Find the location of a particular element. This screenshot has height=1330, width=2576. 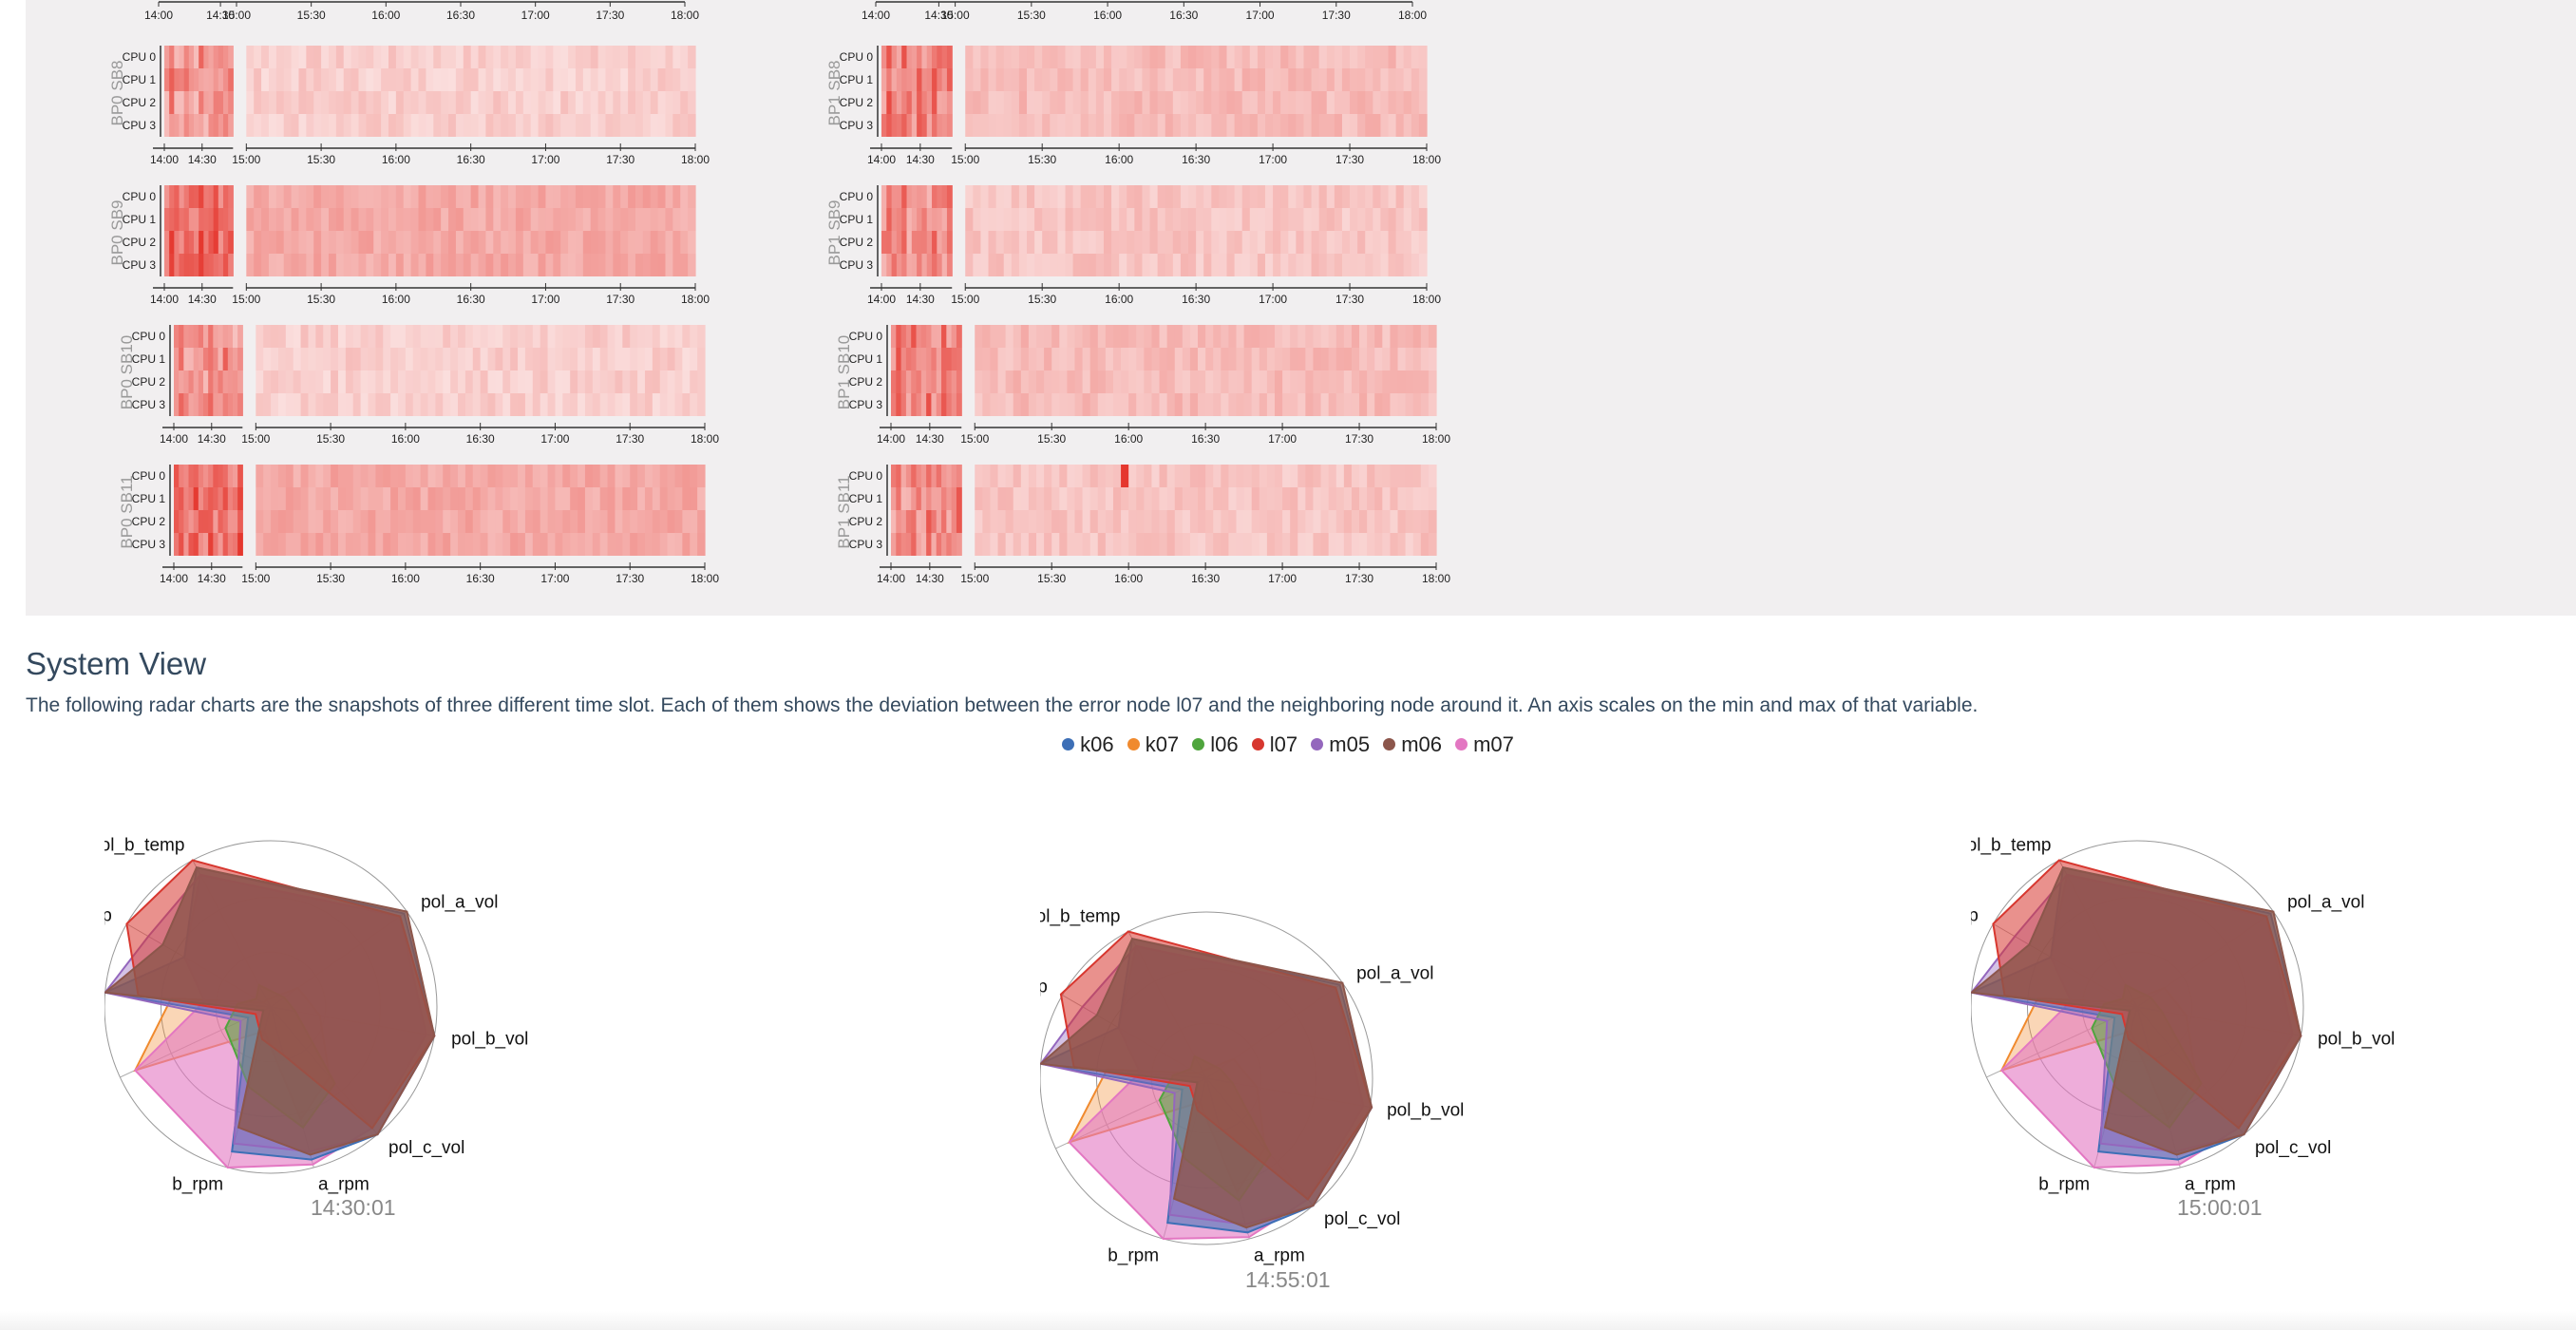

legend-item-m07: m07 is located at coordinates (1484, 744).